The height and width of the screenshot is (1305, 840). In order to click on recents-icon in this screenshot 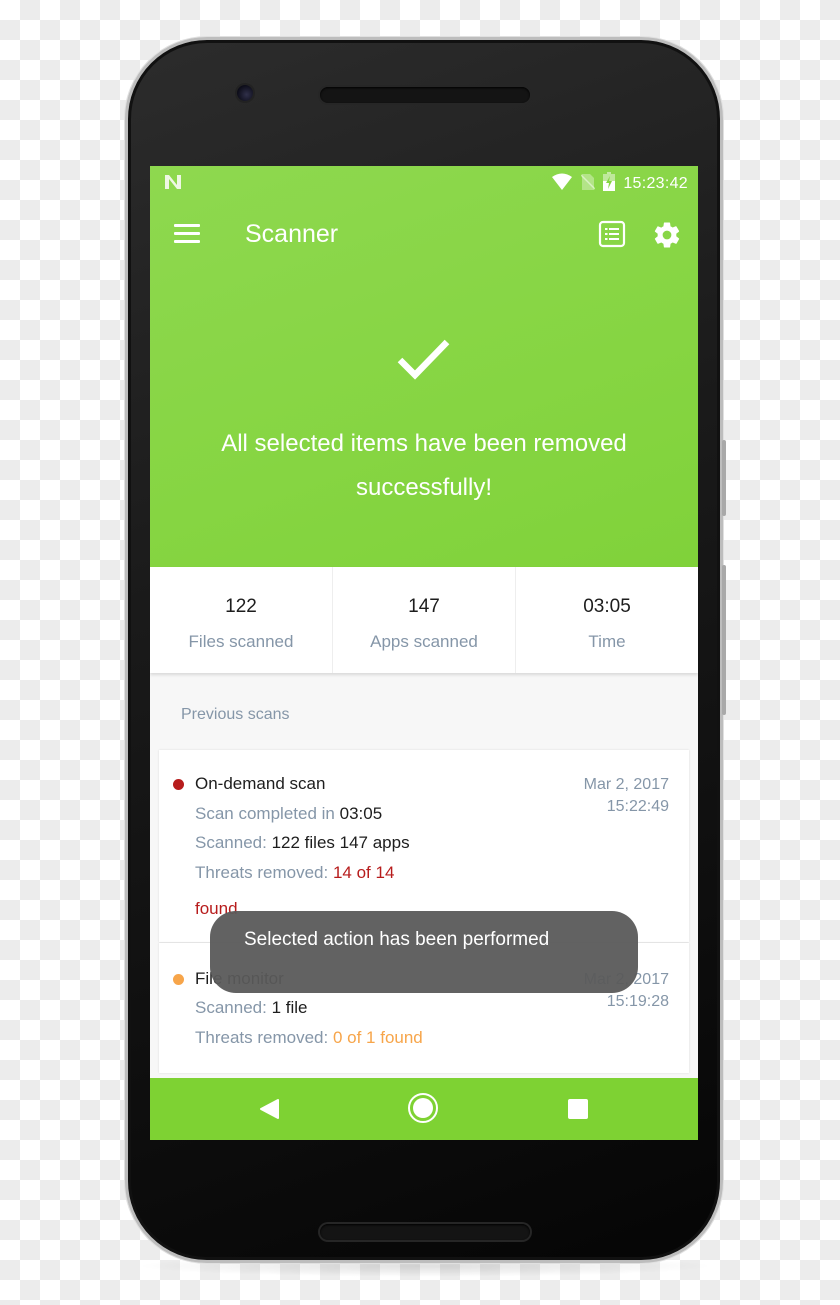, I will do `click(578, 1109)`.